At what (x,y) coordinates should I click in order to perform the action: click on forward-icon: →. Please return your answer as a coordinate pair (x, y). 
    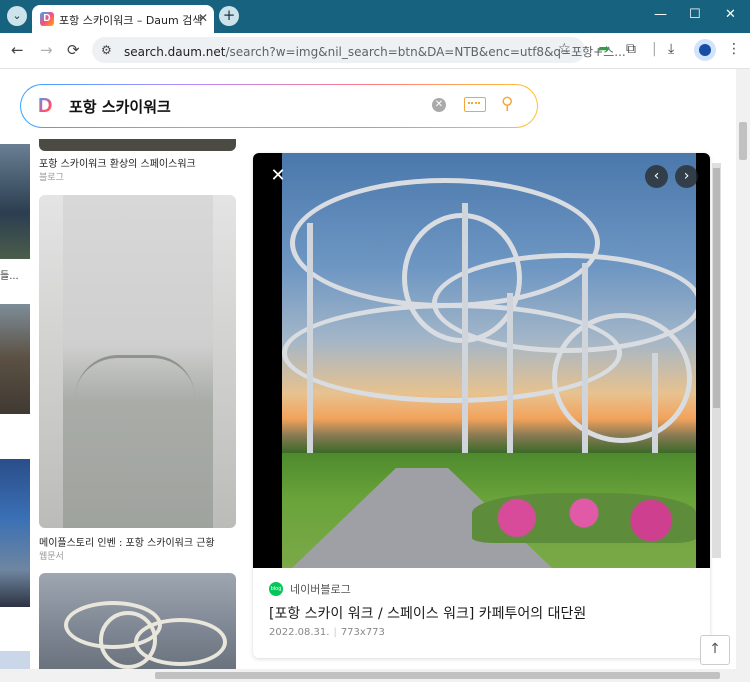
    Looking at the image, I should click on (46, 50).